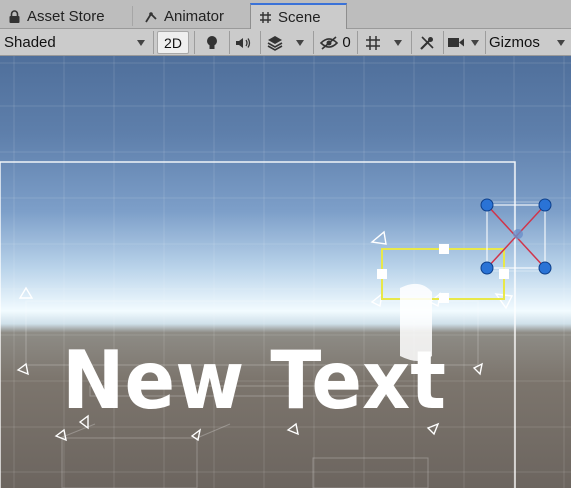 This screenshot has height=488, width=571. I want to click on tab-animator: Animator, so click(191, 16).